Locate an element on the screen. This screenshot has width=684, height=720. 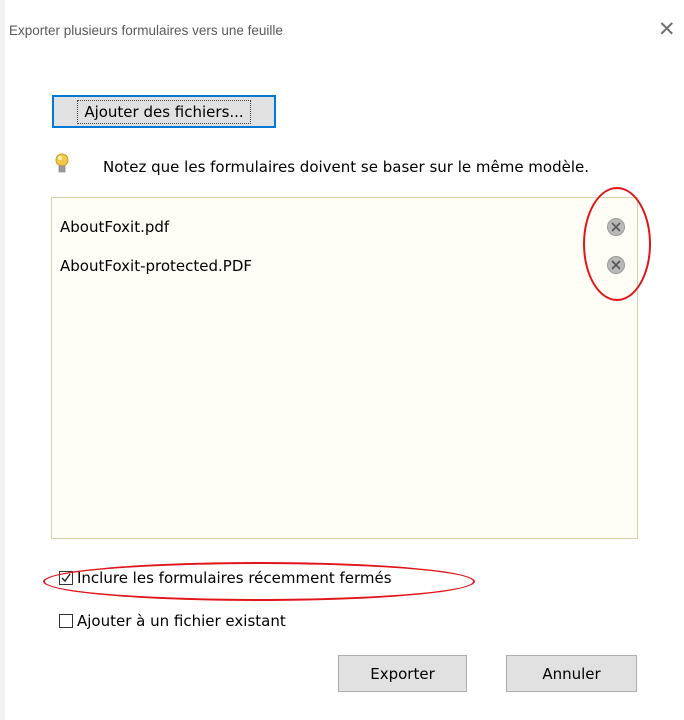
window-edge is located at coordinates (2, 360).